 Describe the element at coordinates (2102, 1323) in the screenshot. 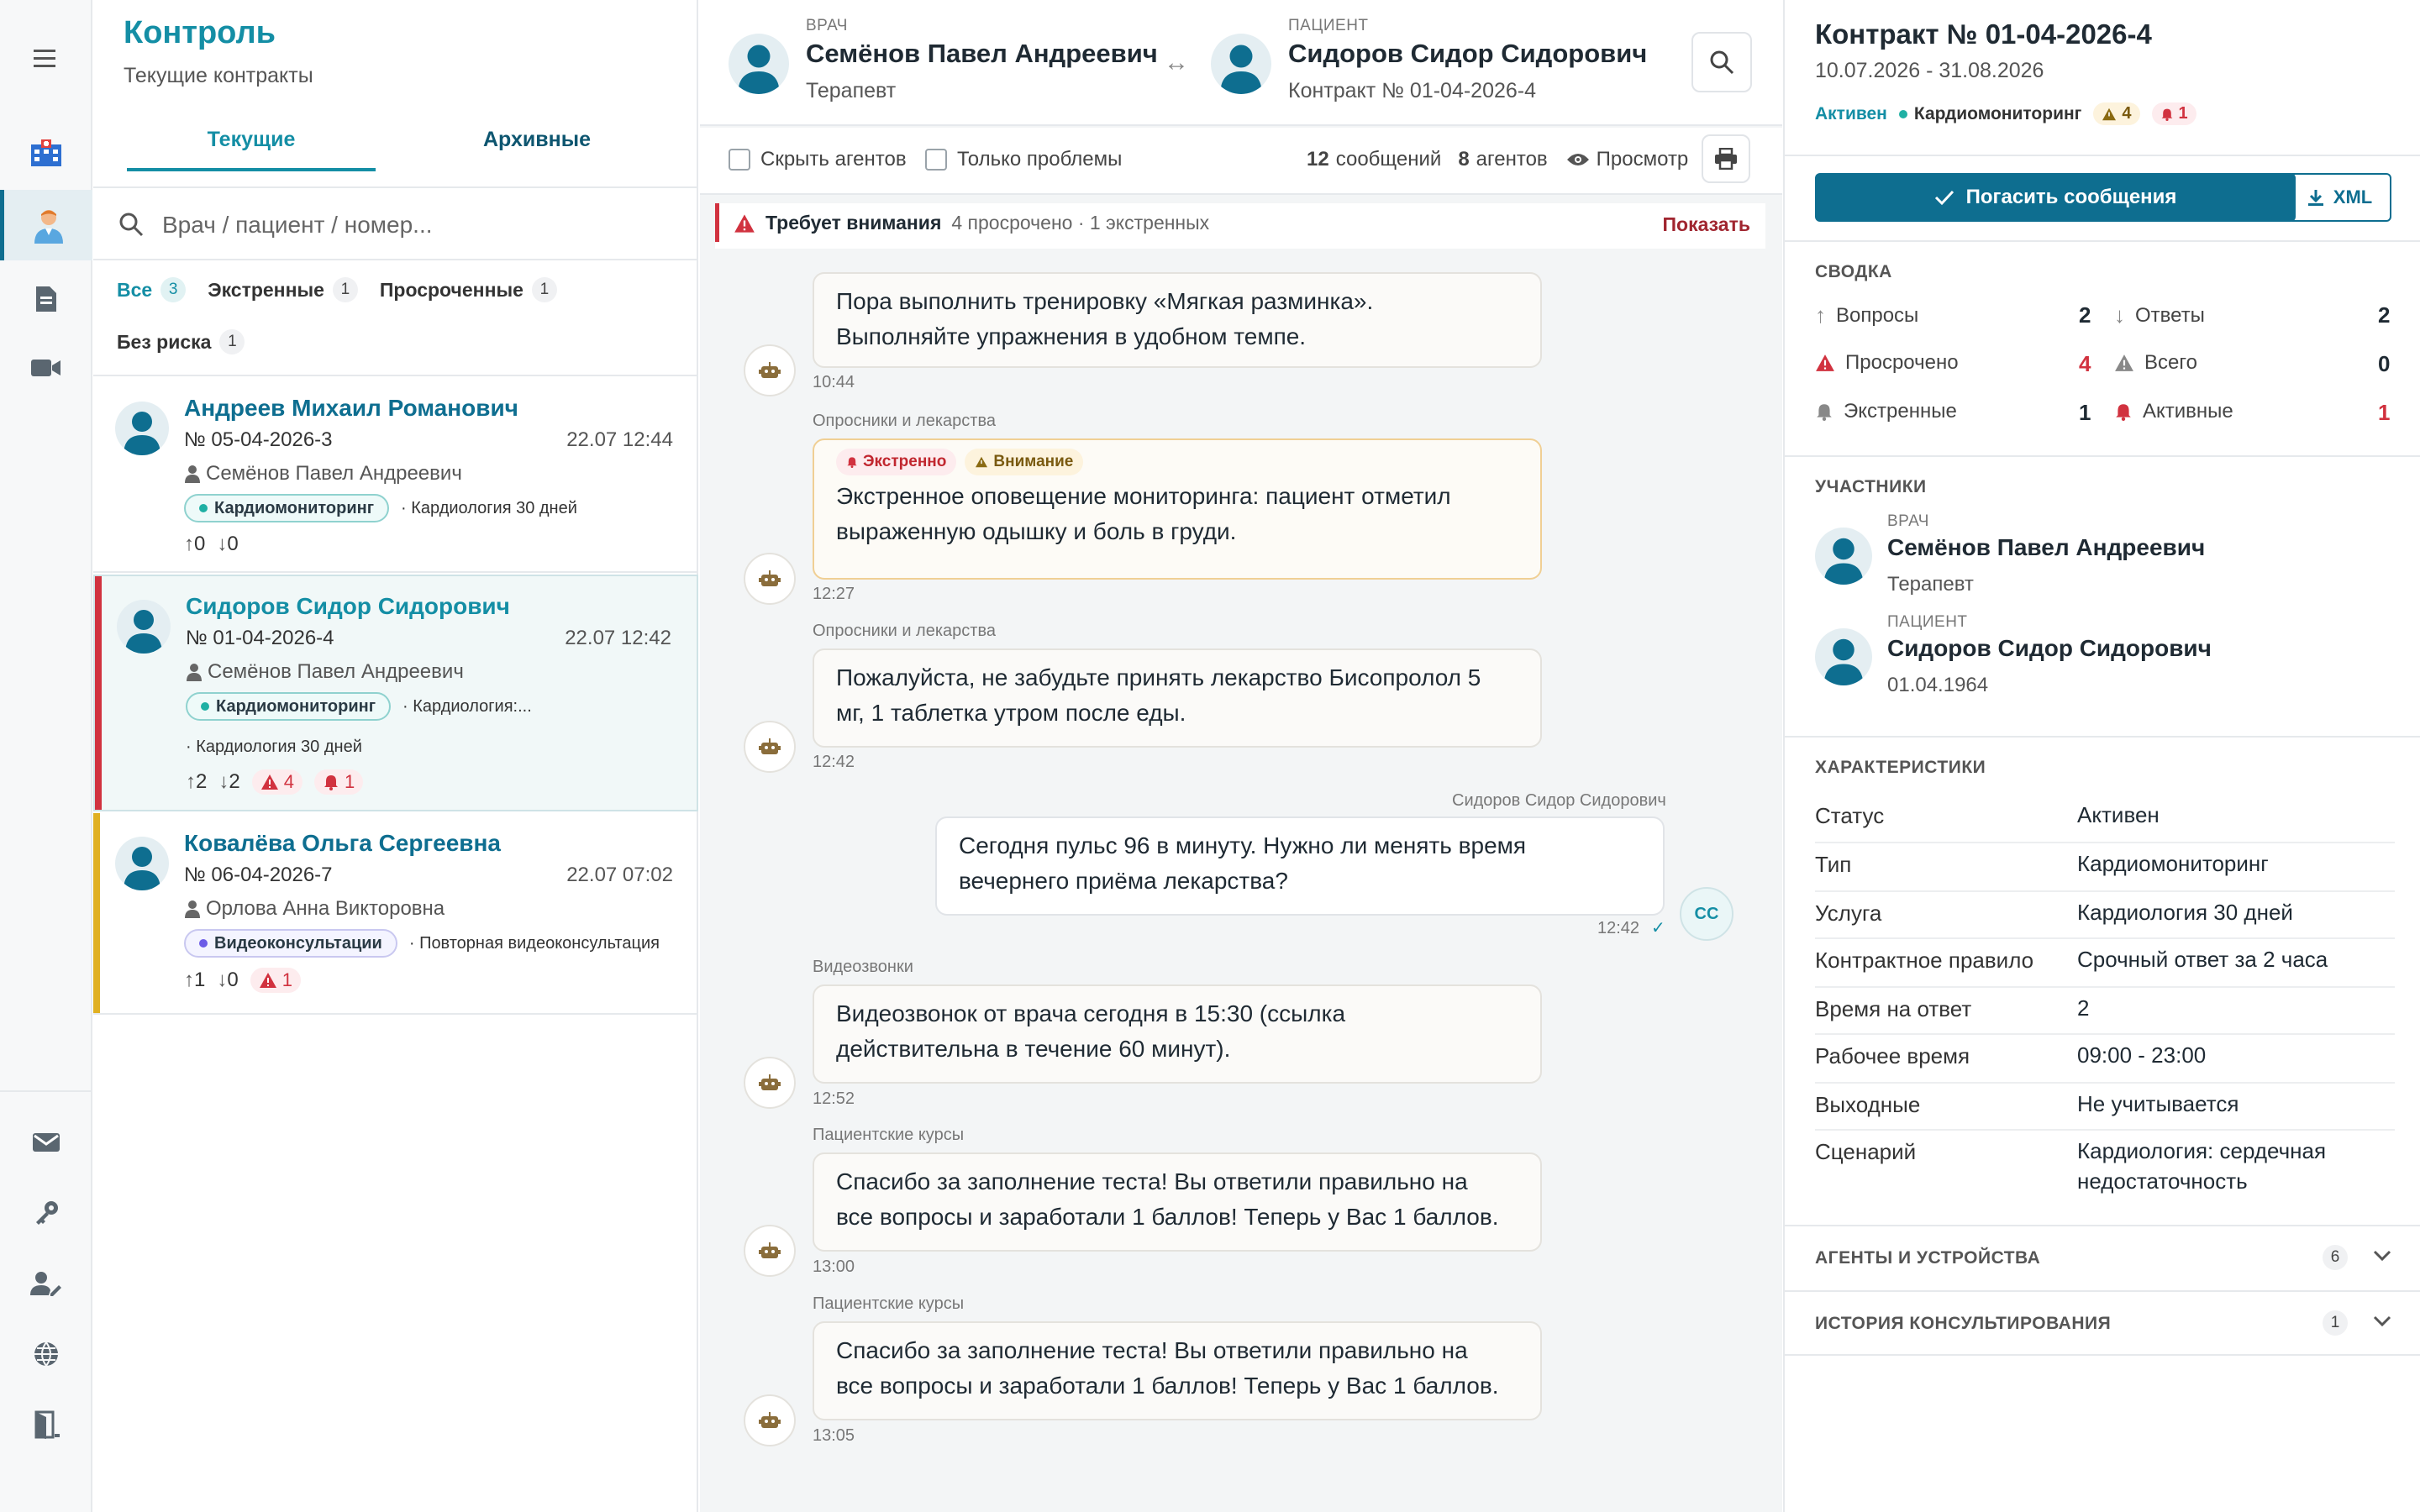

I see `history-accordion: ИСТОРИЯ КОНСУЛЬТИРОВАНИЯ 1` at that location.